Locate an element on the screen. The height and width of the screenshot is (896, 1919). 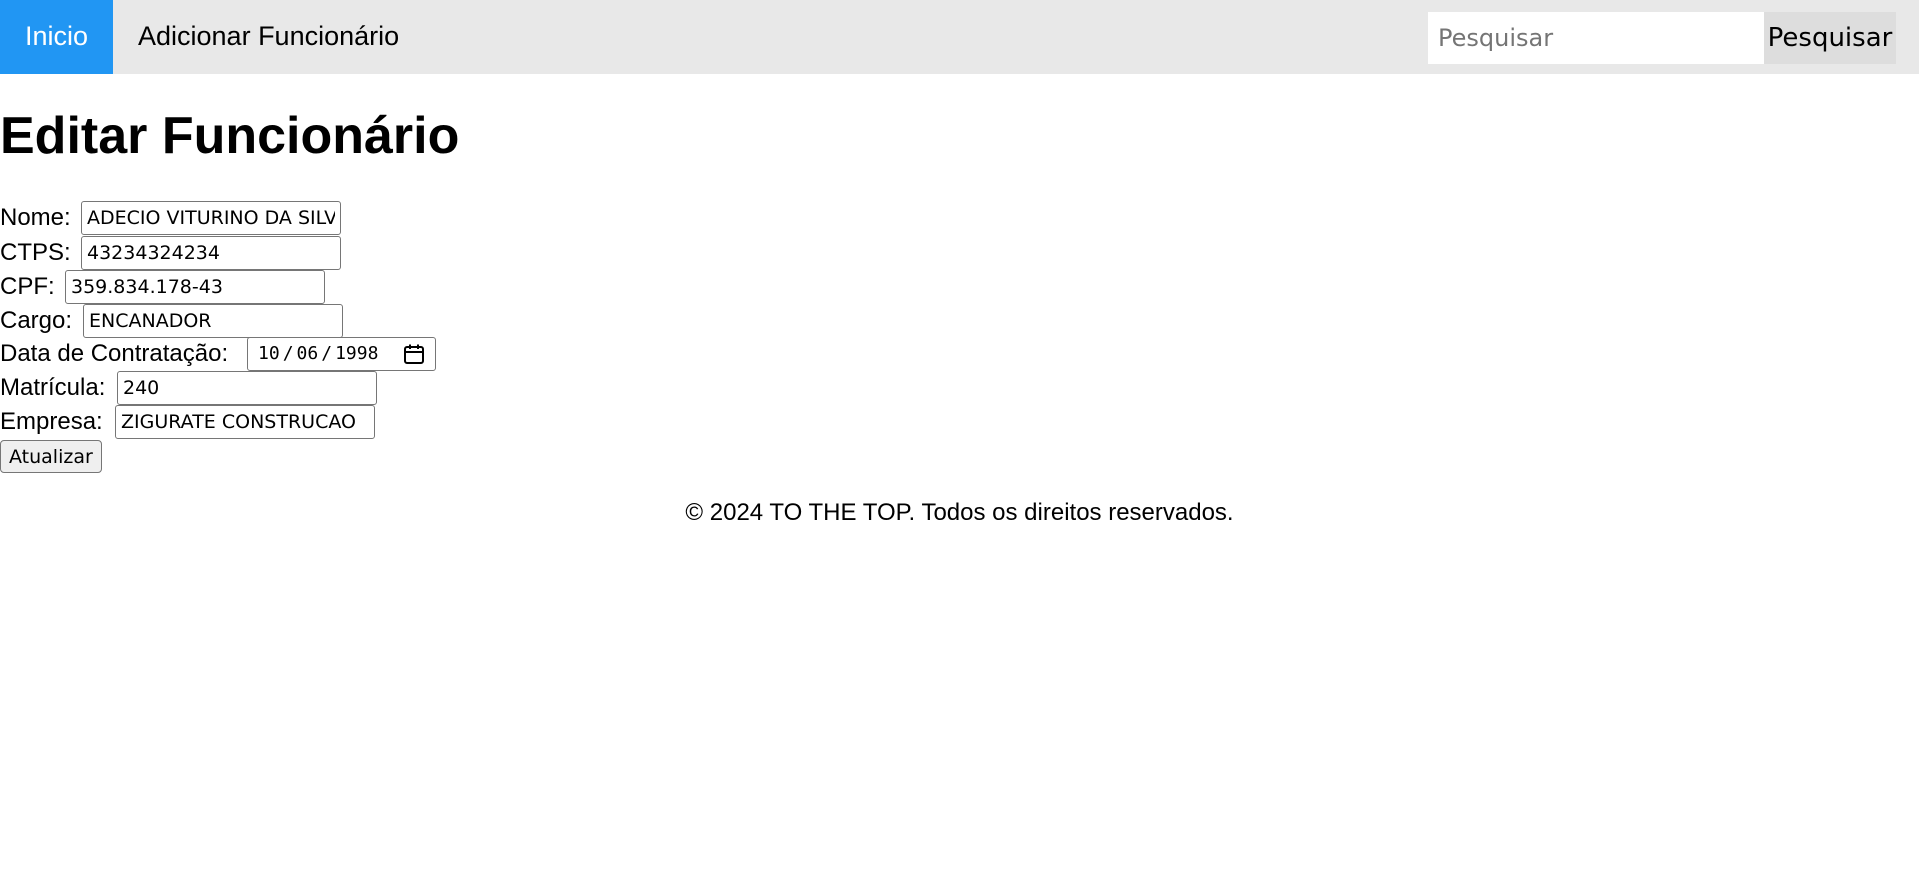
cpf-input is located at coordinates (195, 287).